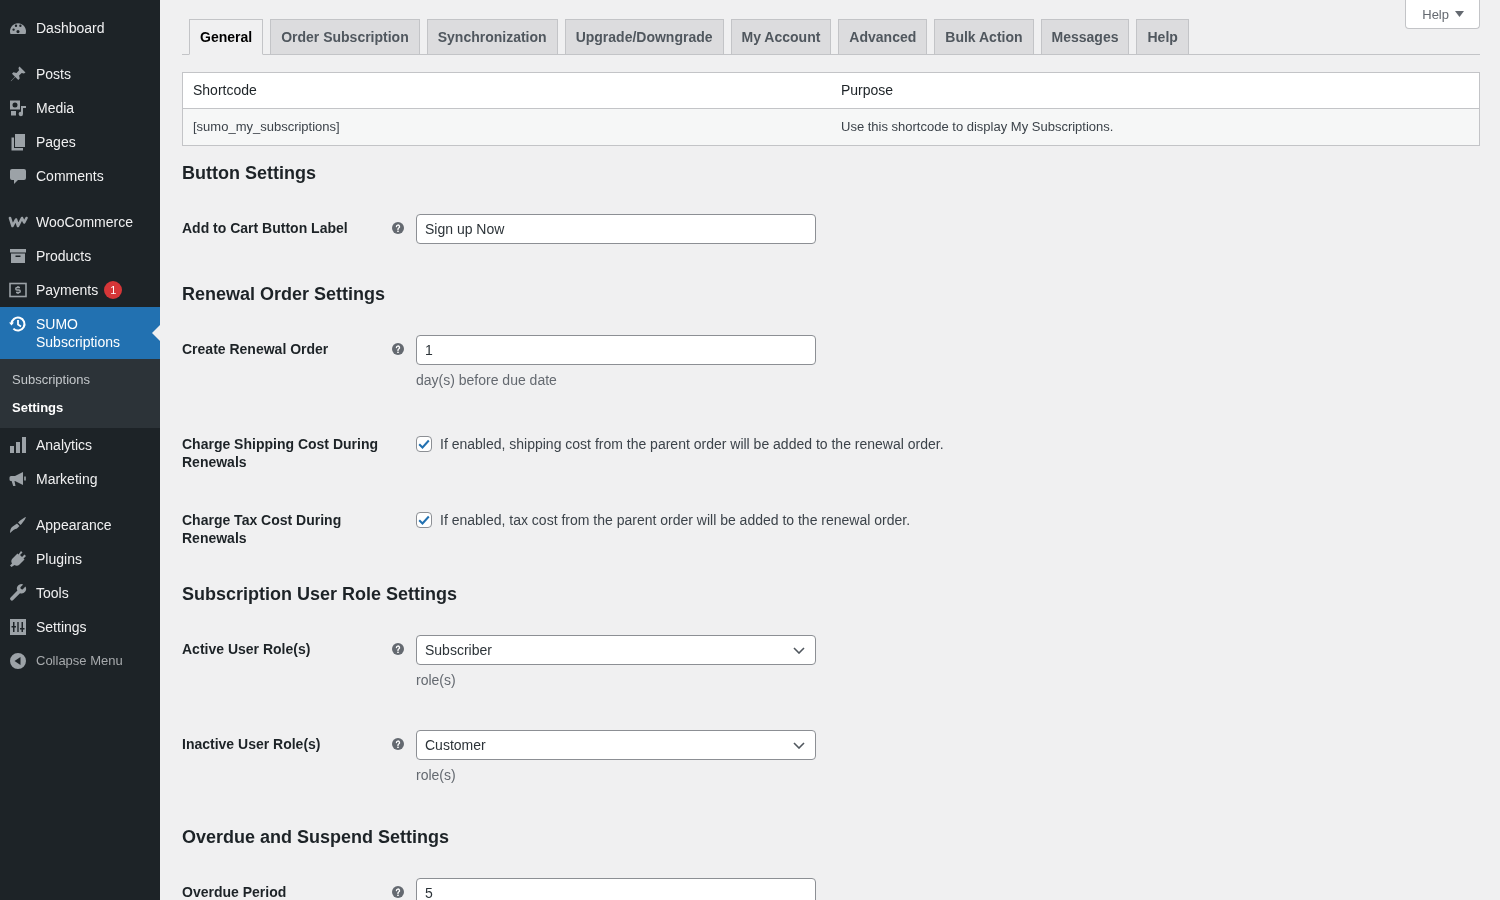  I want to click on pushpin-icon, so click(18, 74).